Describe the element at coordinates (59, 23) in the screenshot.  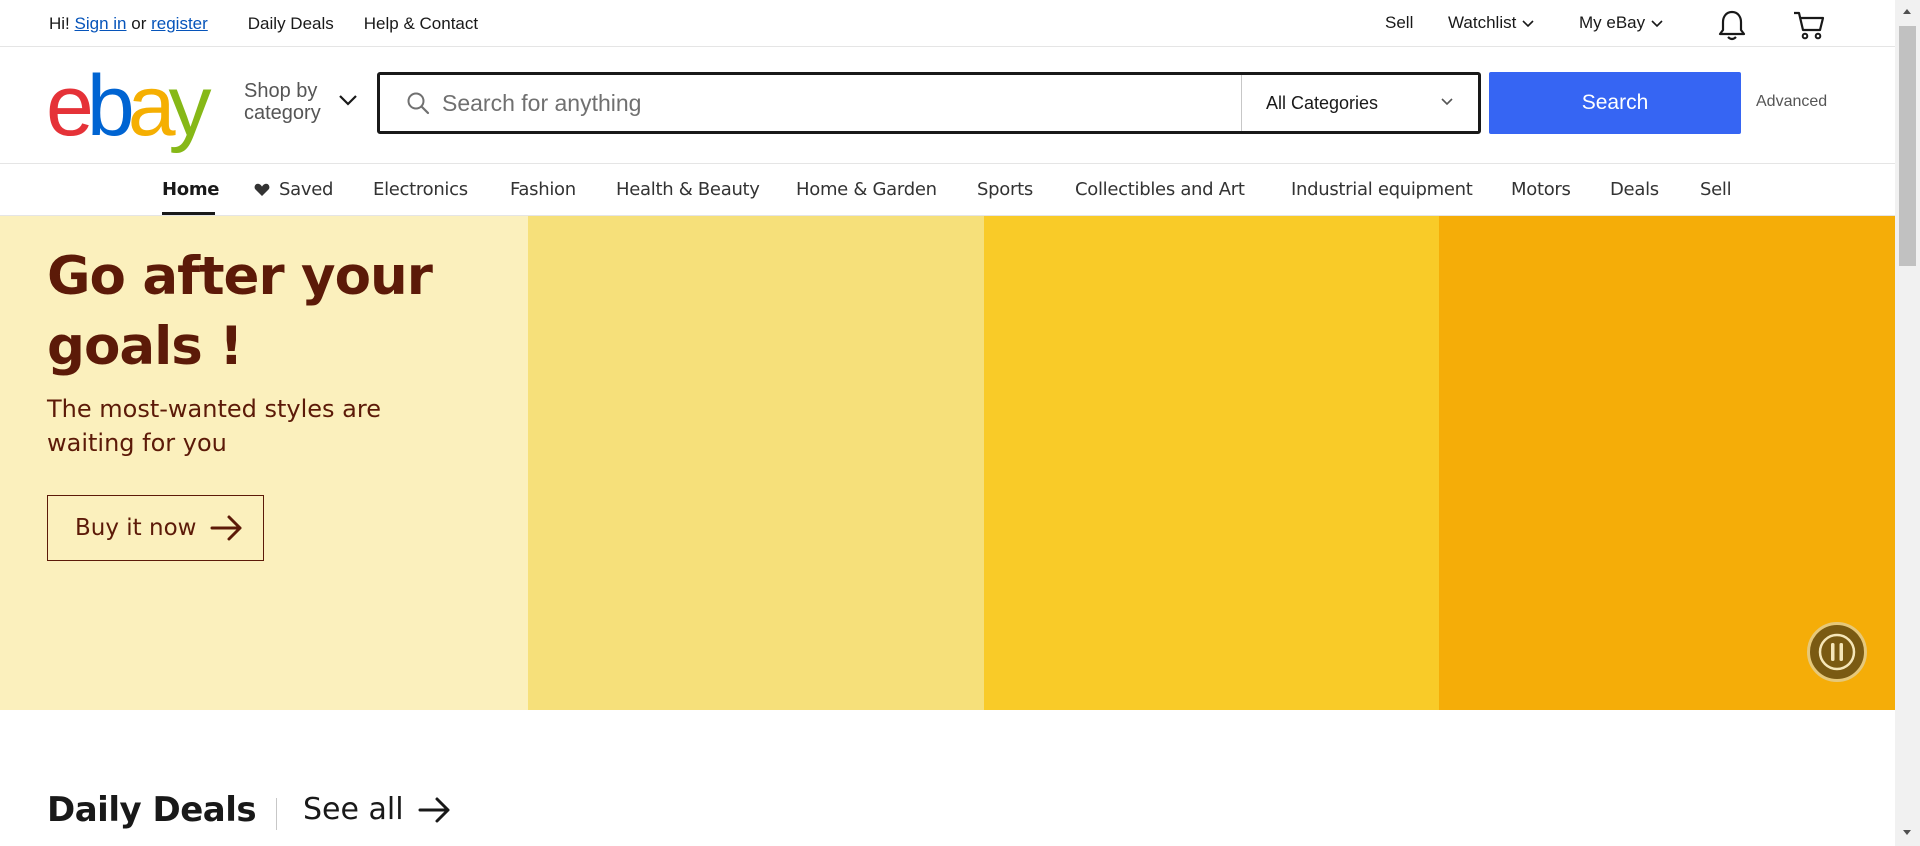
I see `greeting-text: Hi!` at that location.